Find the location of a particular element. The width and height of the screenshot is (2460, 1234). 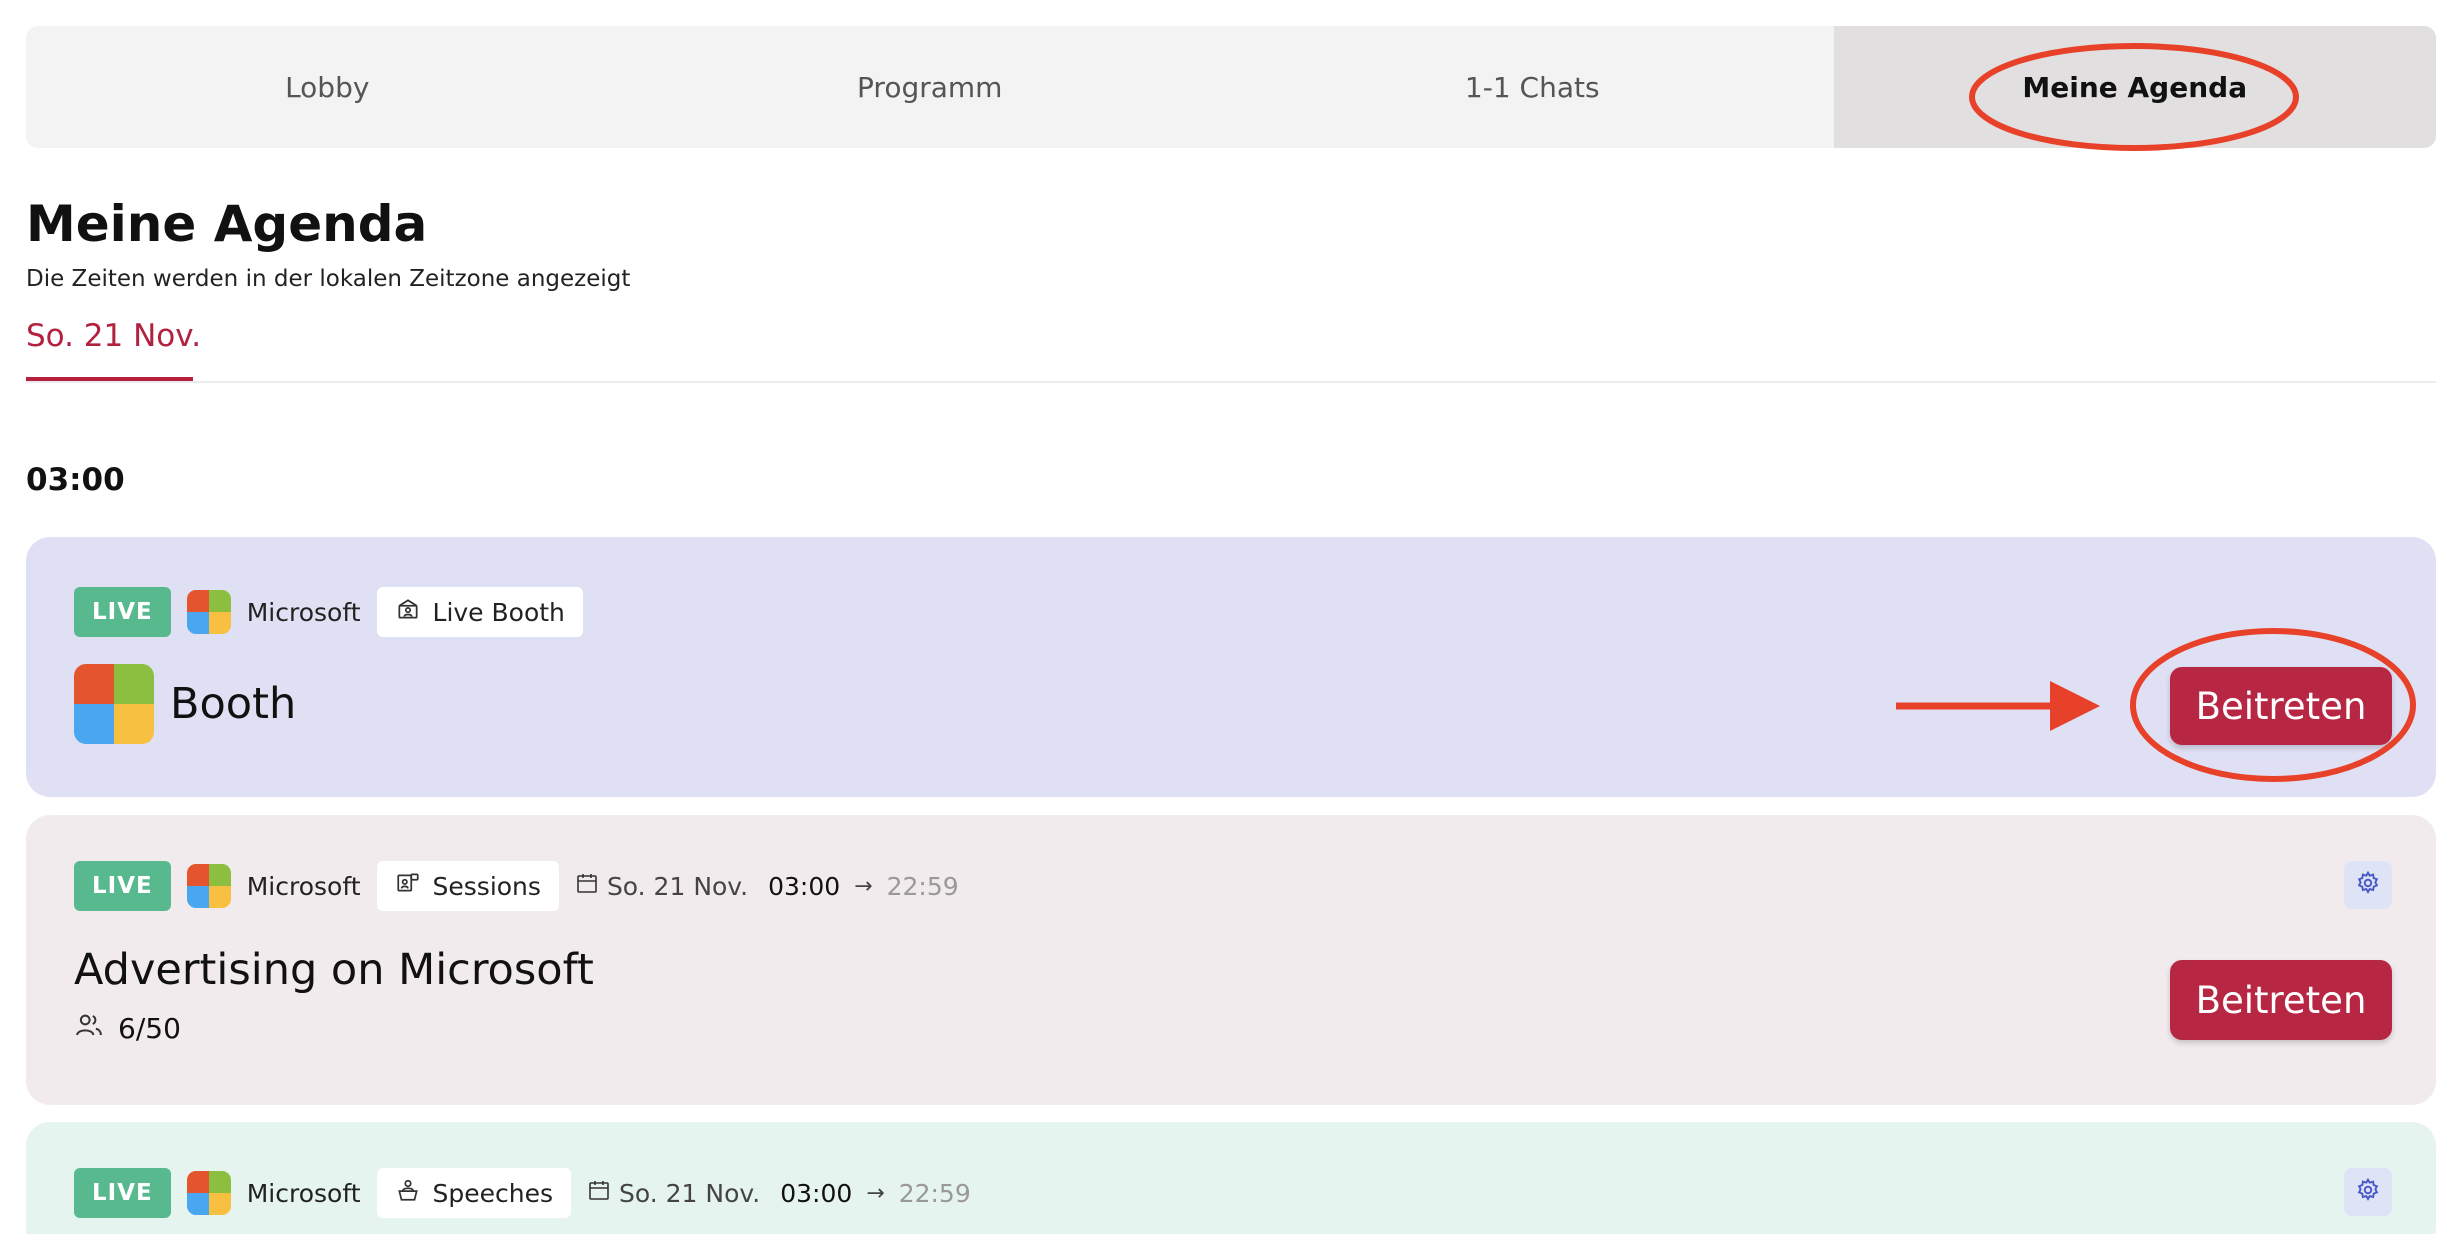

attendee-value: 6/50 is located at coordinates (149, 1028).